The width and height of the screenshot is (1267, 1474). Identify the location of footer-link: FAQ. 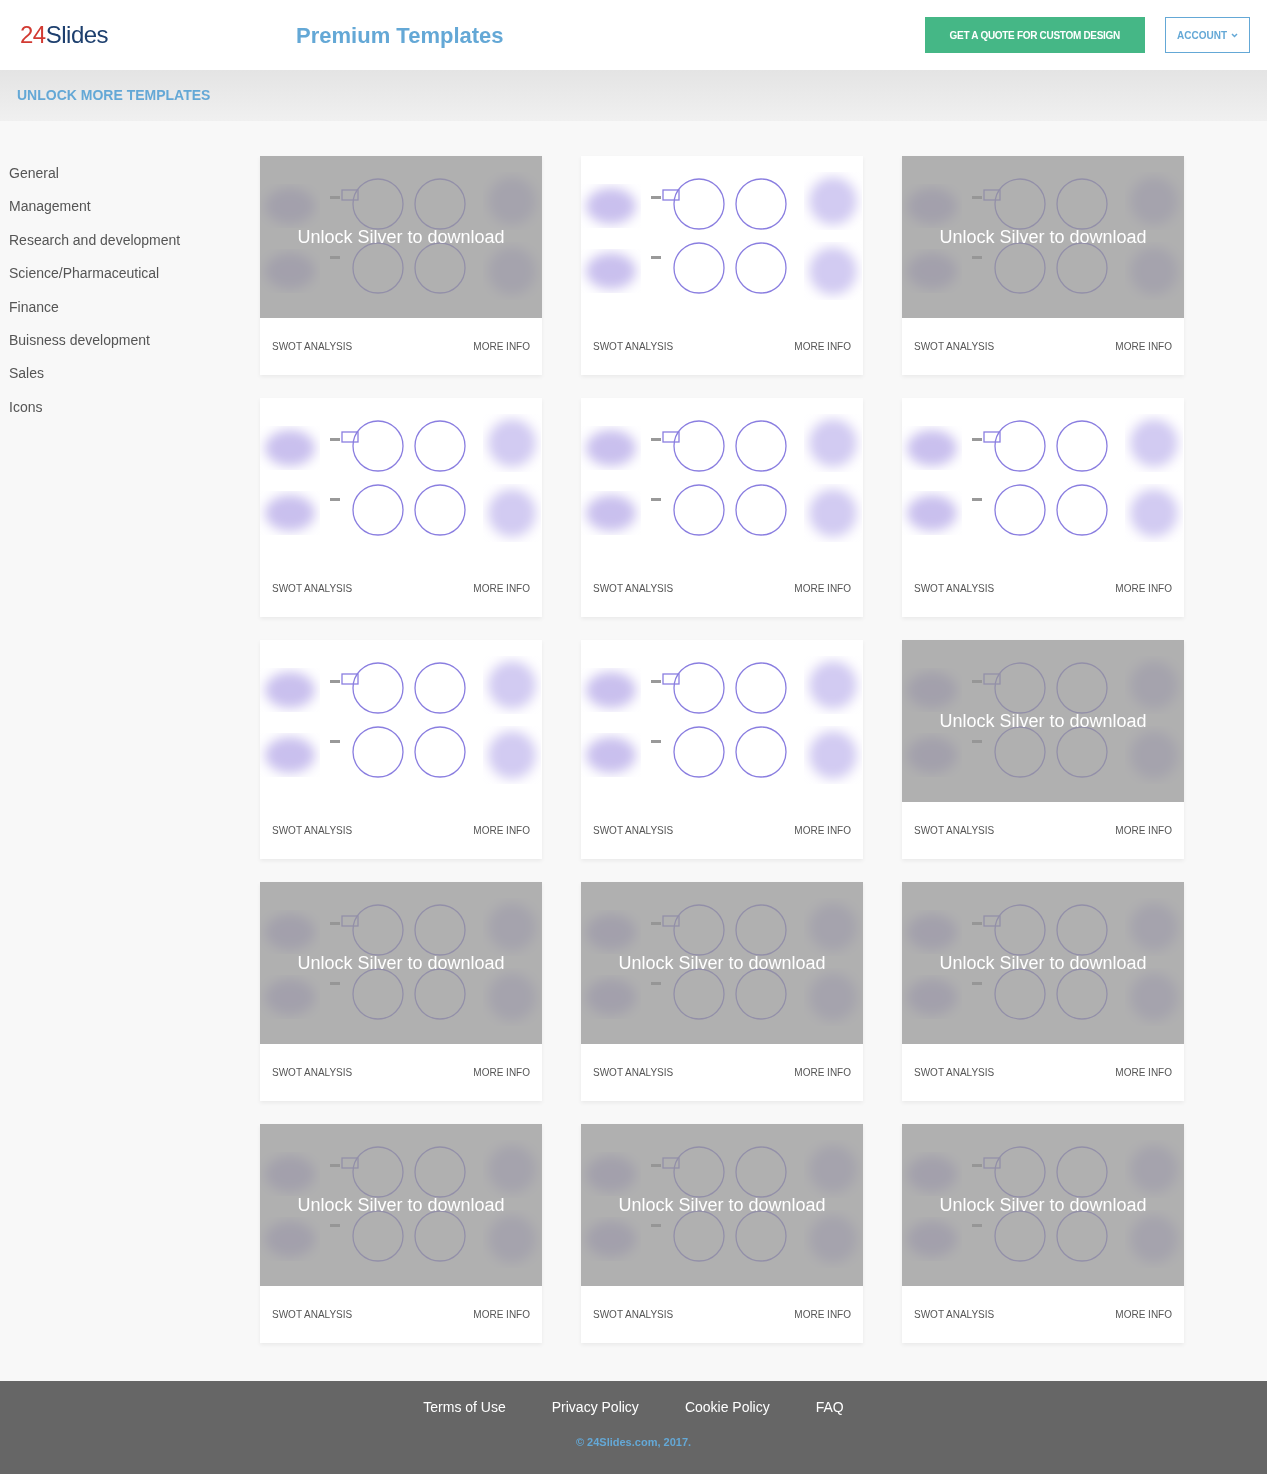
(829, 1407).